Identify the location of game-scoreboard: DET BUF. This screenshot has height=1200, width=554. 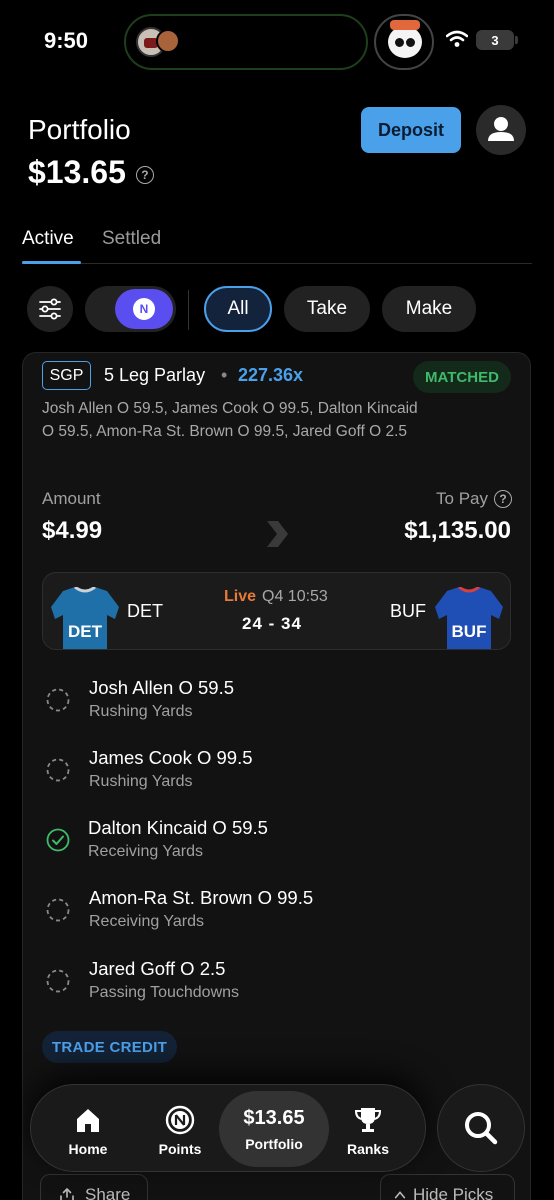
(276, 611).